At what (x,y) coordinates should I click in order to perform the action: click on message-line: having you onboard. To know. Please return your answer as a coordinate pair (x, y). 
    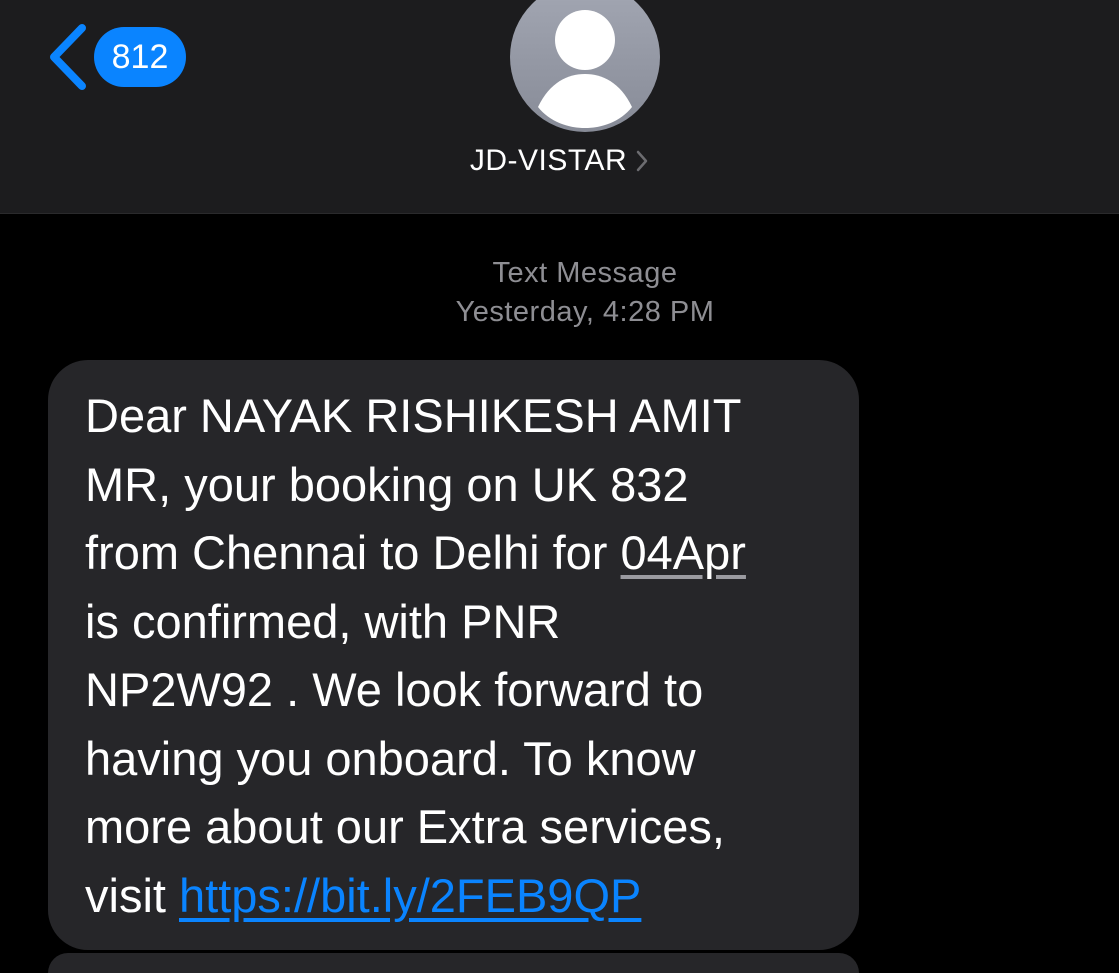
    Looking at the image, I should click on (390, 758).